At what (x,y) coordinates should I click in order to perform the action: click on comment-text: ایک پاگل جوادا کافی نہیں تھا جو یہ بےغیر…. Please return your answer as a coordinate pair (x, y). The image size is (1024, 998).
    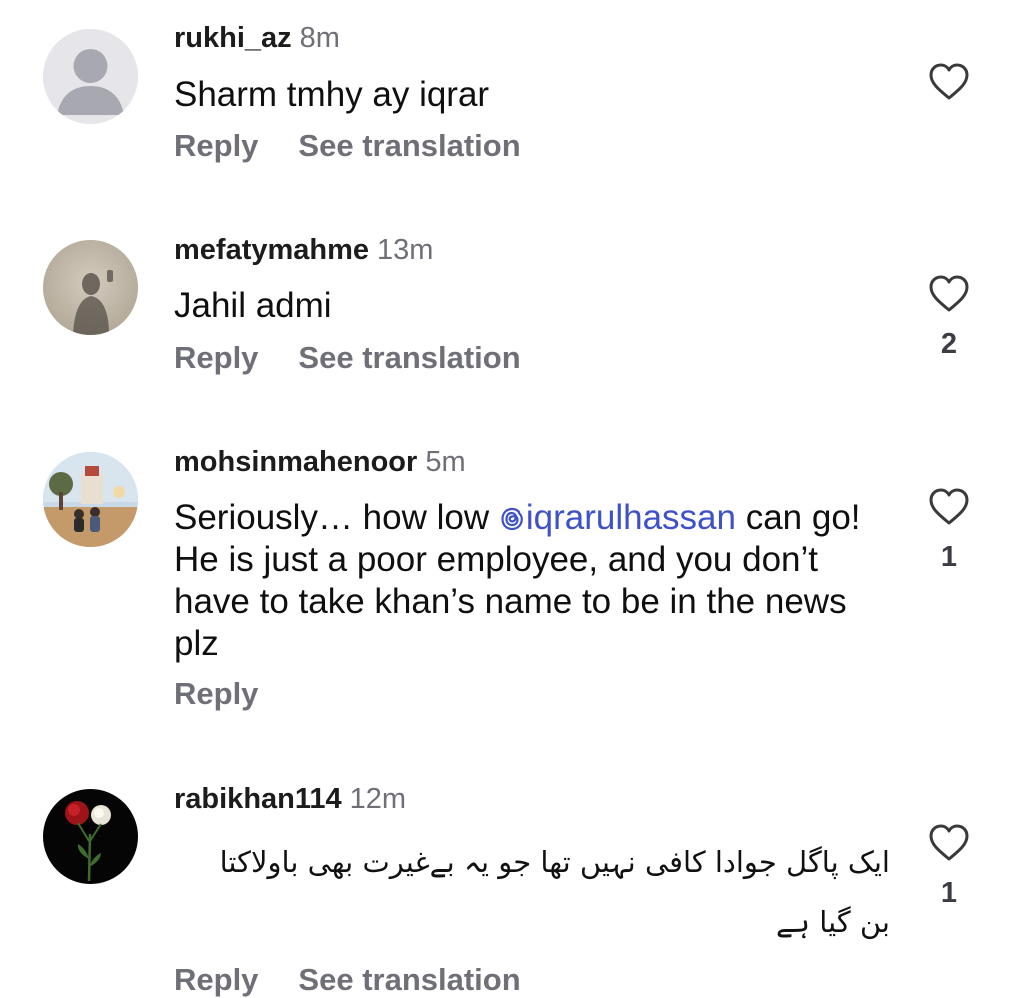
    Looking at the image, I should click on (554, 892).